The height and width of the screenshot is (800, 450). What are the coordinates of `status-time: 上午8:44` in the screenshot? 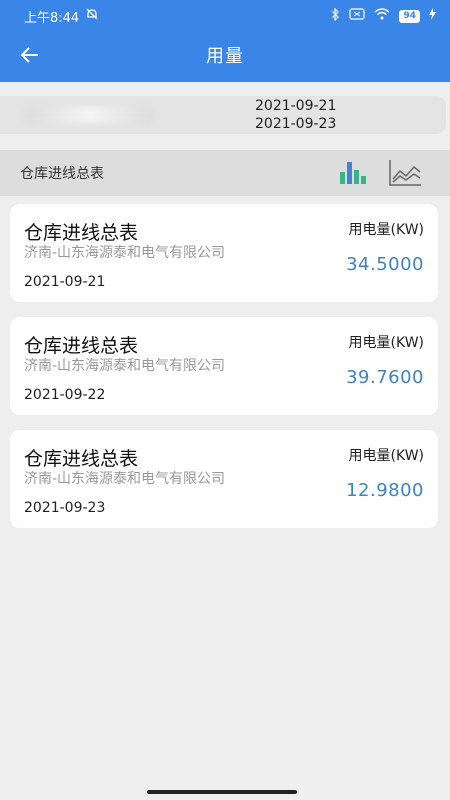 It's located at (52, 18).